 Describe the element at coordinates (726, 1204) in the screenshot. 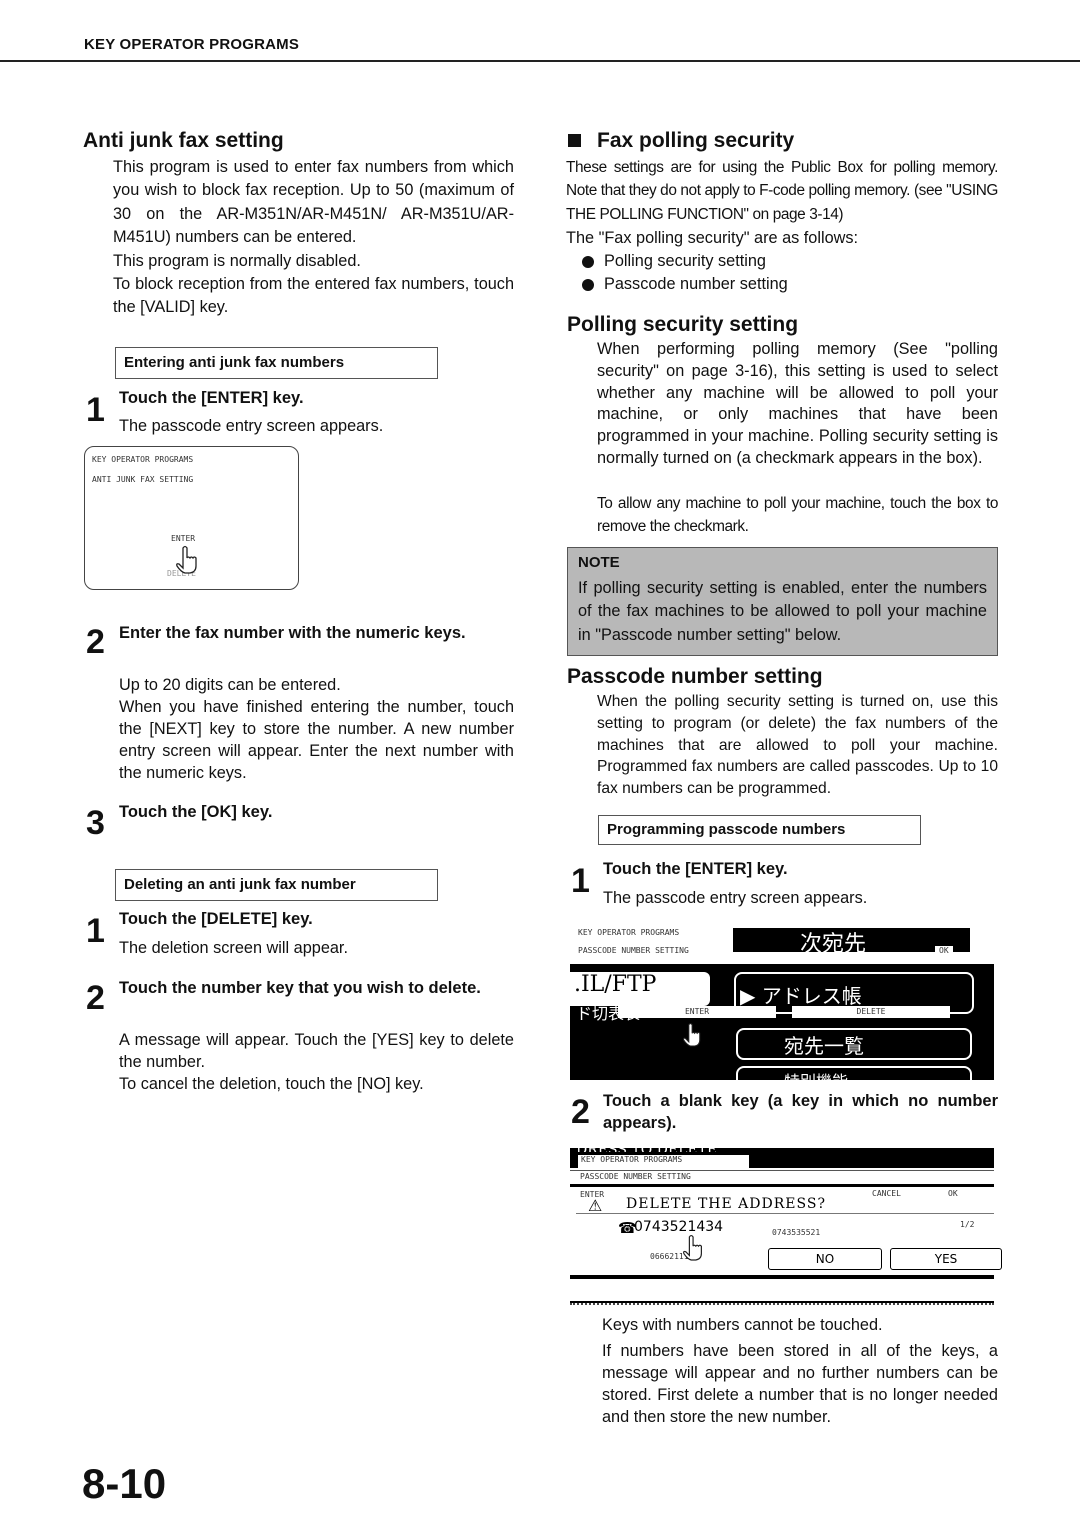

I see `delete-message: DELETE THE ADDRESS?` at that location.